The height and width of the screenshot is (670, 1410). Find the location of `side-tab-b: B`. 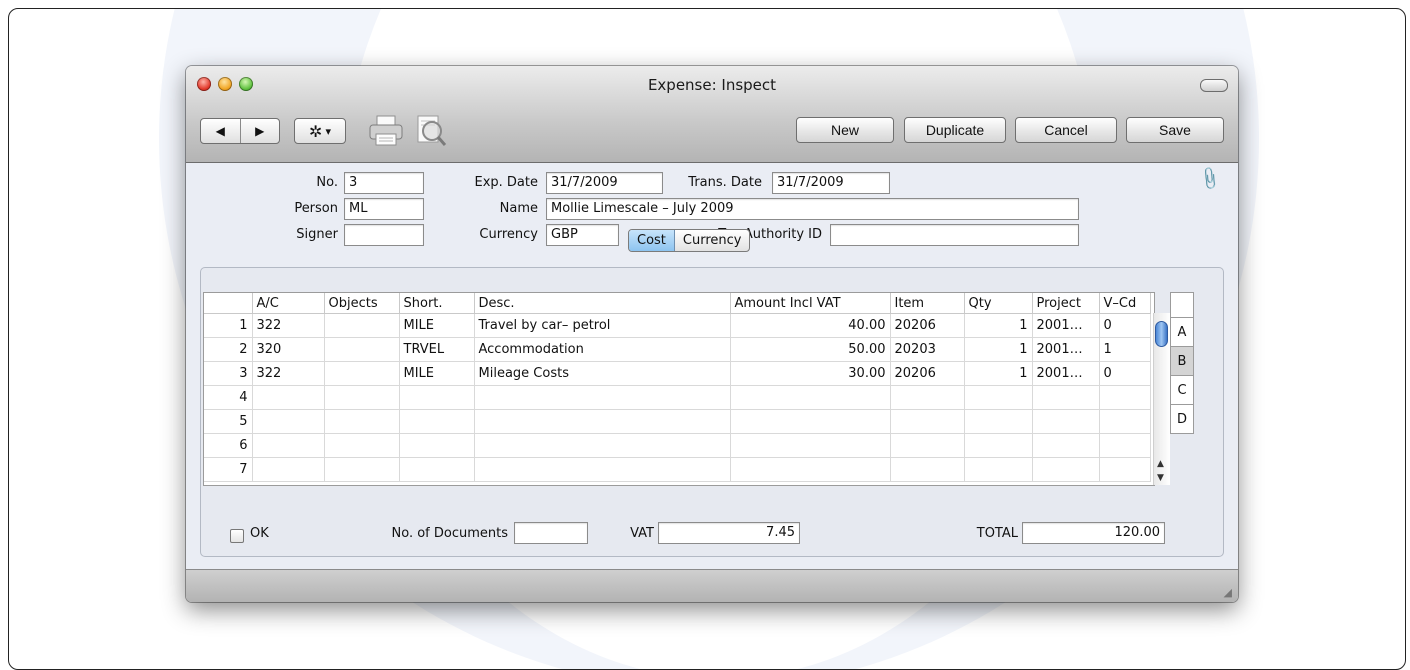

side-tab-b: B is located at coordinates (1182, 361).